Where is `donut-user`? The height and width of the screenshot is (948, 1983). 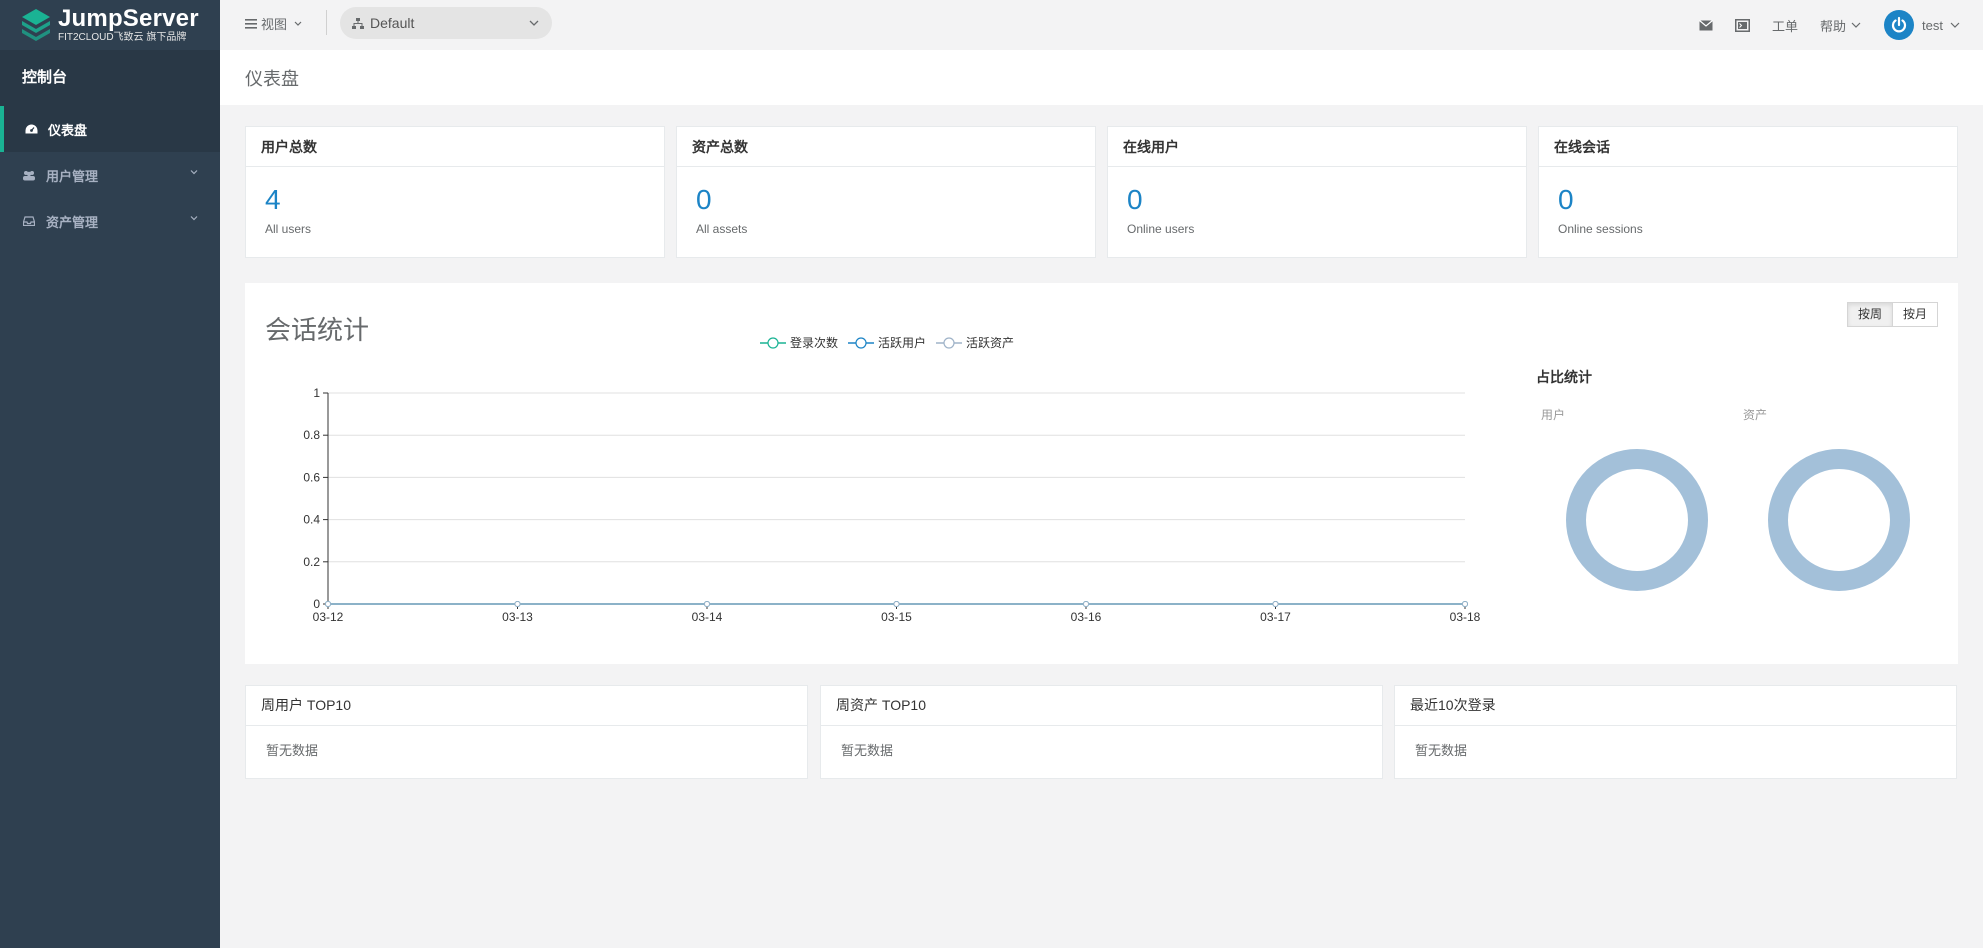 donut-user is located at coordinates (1637, 520).